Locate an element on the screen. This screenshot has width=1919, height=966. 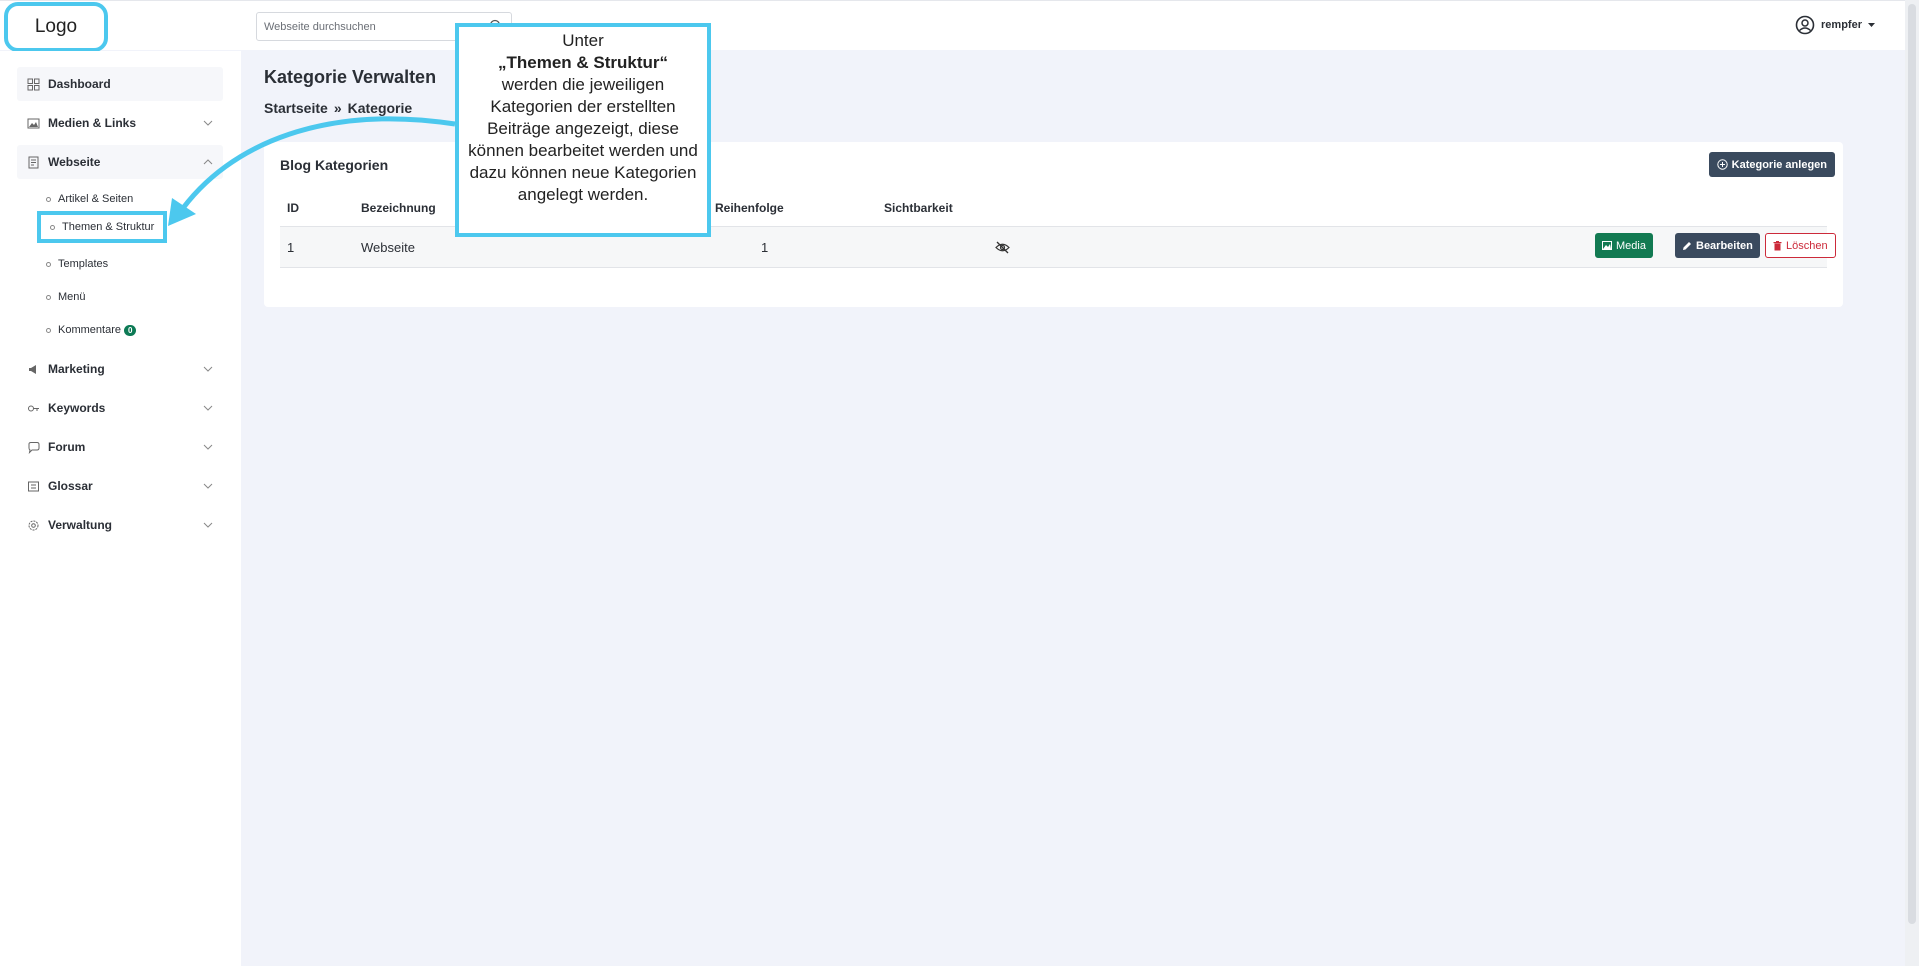
cell-name: Webseite is located at coordinates (388, 247).